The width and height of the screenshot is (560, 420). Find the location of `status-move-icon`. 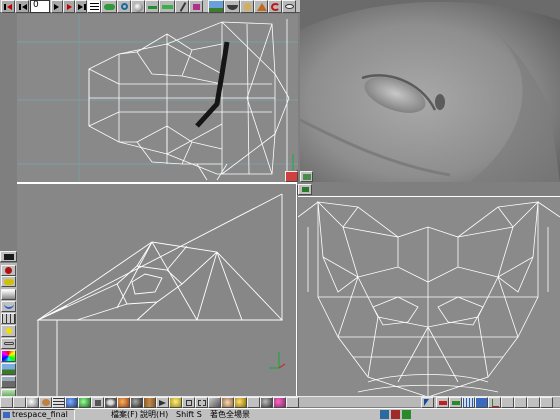

status-move-icon is located at coordinates (507, 402).